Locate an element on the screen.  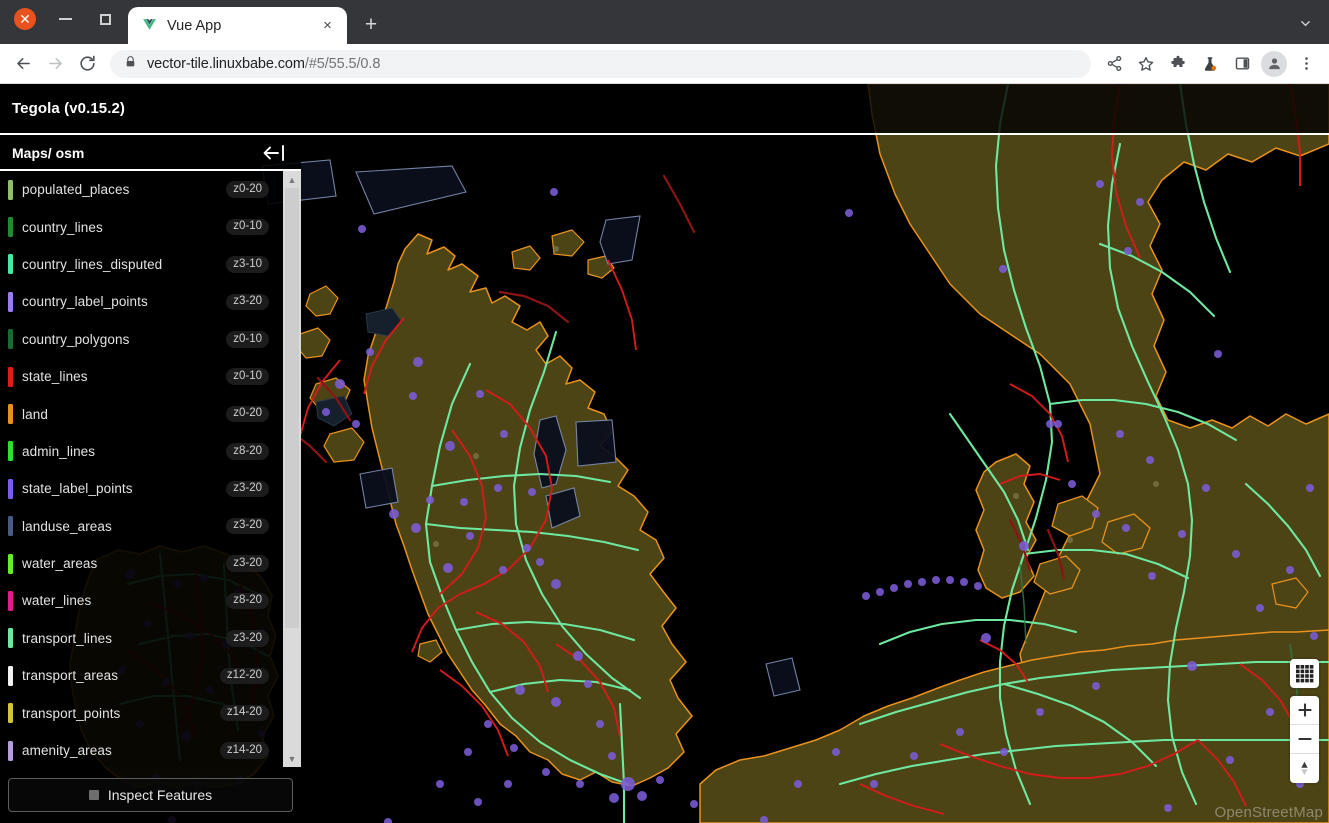
layer-row: land z0-20 is located at coordinates (141, 413).